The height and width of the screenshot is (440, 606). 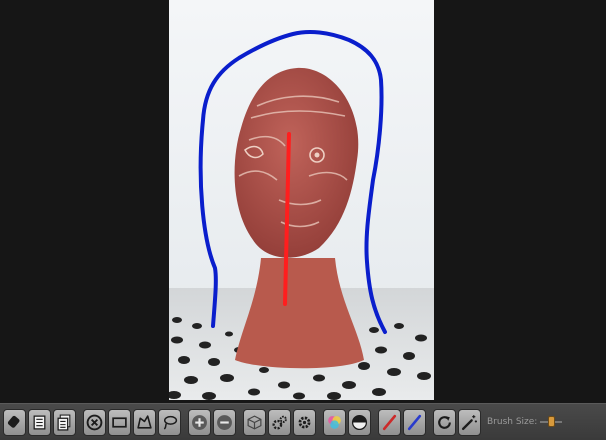 I want to click on refresh-button, so click(x=444, y=422).